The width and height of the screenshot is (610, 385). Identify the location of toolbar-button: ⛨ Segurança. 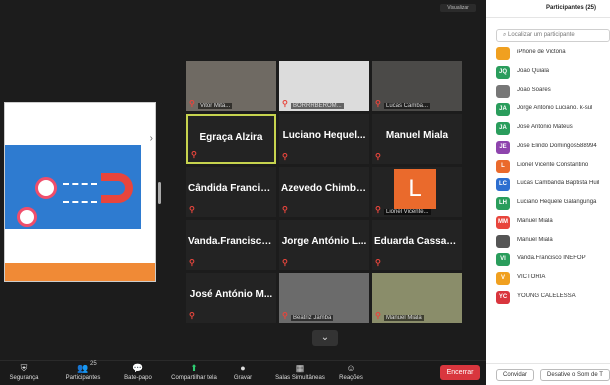
(24, 373).